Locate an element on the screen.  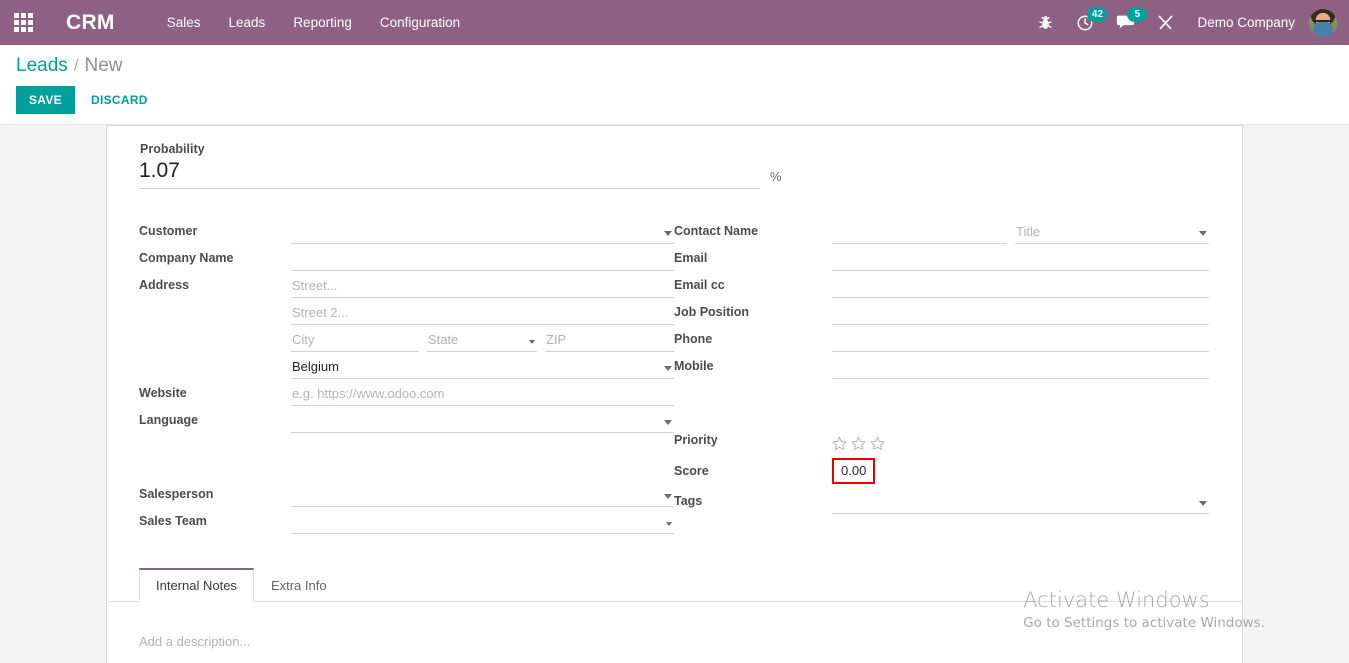
field-address-city-state-zip: City State ZIP is located at coordinates (406, 338).